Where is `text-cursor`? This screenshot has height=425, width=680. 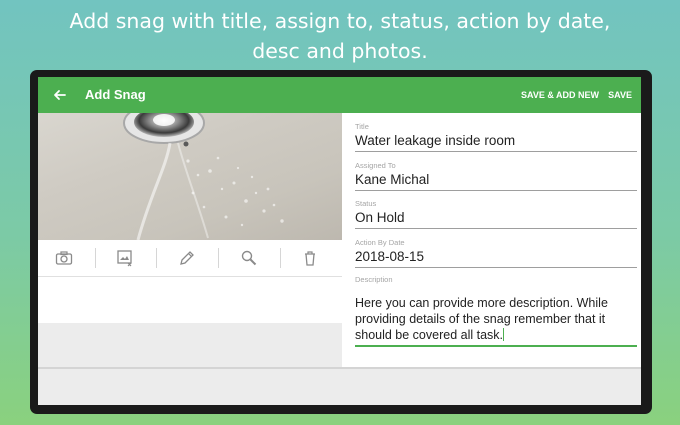
text-cursor is located at coordinates (504, 334).